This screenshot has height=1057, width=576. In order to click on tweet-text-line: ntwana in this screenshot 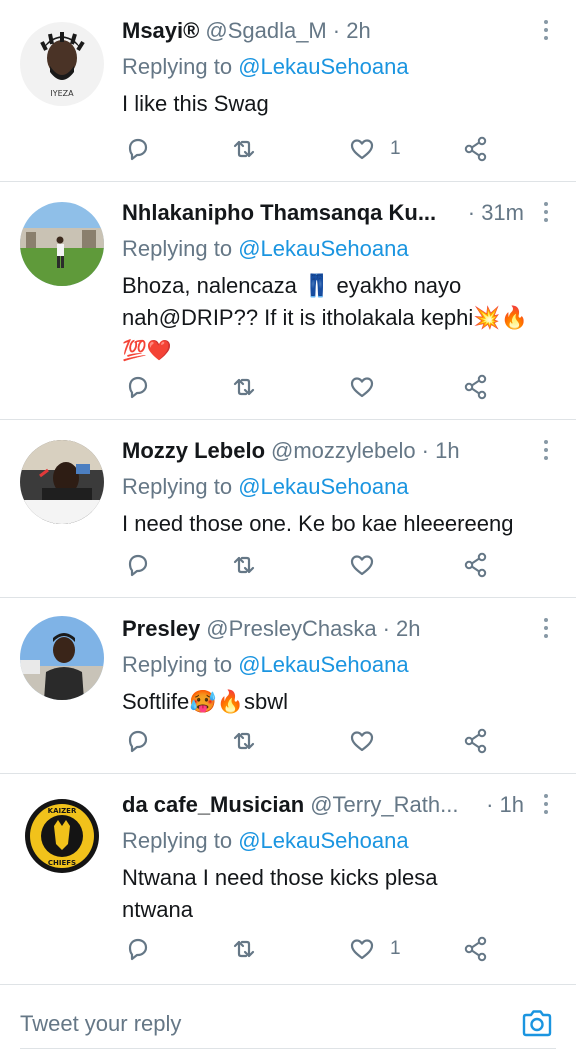, I will do `click(157, 909)`.